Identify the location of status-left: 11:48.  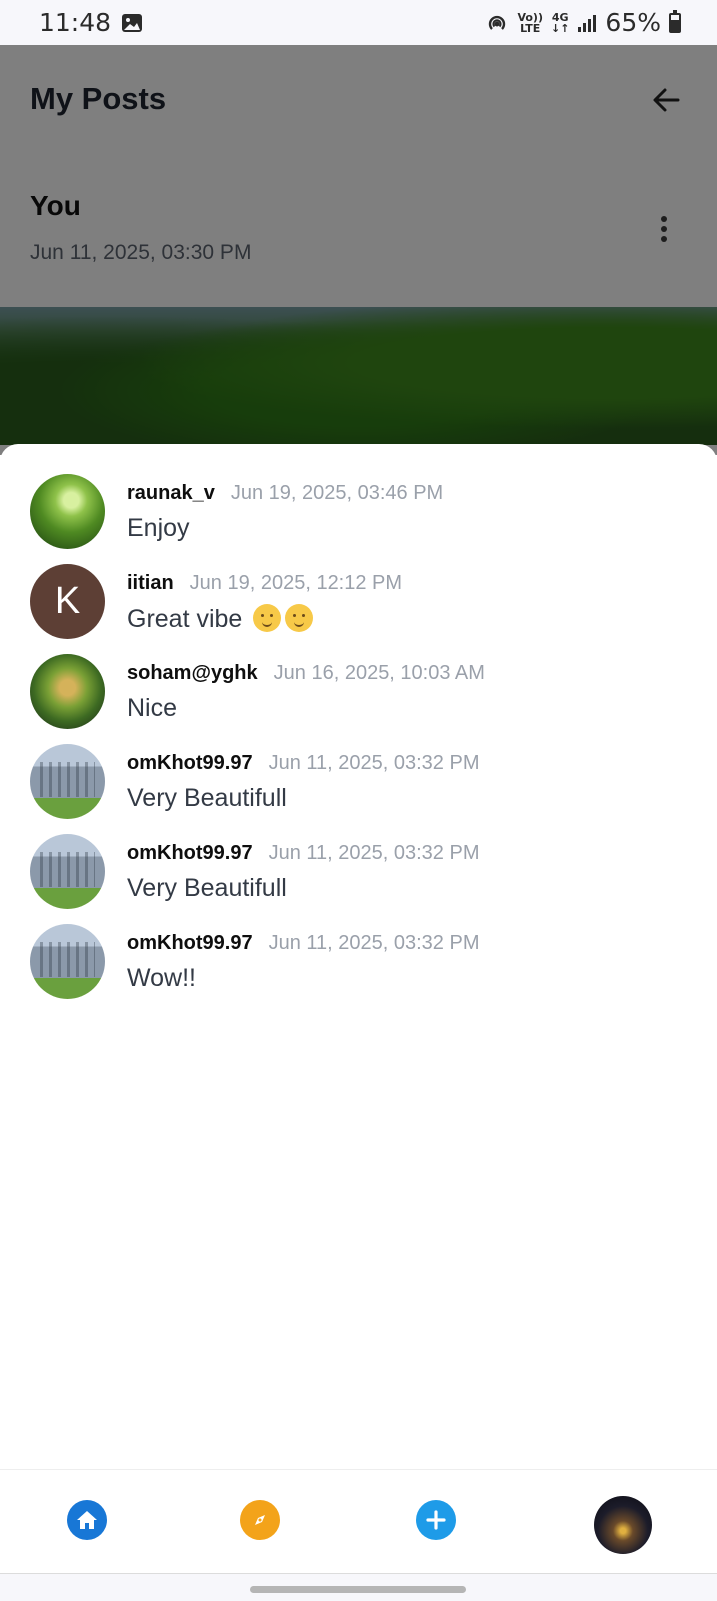
(91, 22).